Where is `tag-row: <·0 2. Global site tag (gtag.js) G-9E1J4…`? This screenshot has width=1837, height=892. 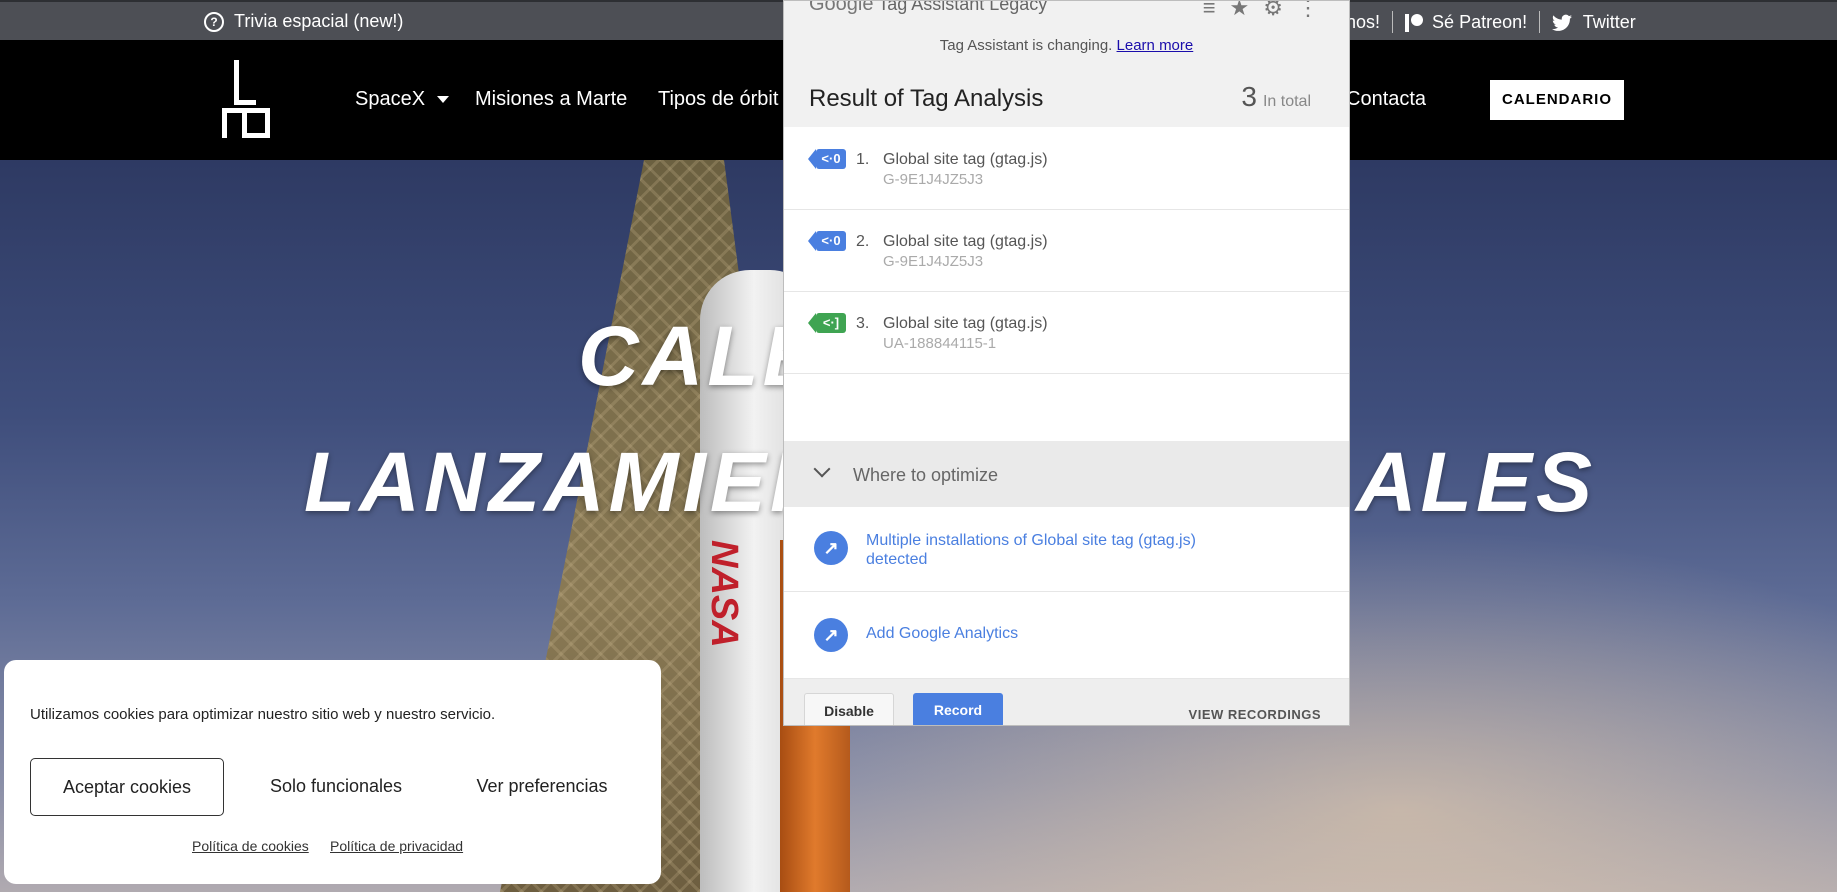 tag-row: <·0 2. Global site tag (gtag.js) G-9E1J4… is located at coordinates (1066, 250).